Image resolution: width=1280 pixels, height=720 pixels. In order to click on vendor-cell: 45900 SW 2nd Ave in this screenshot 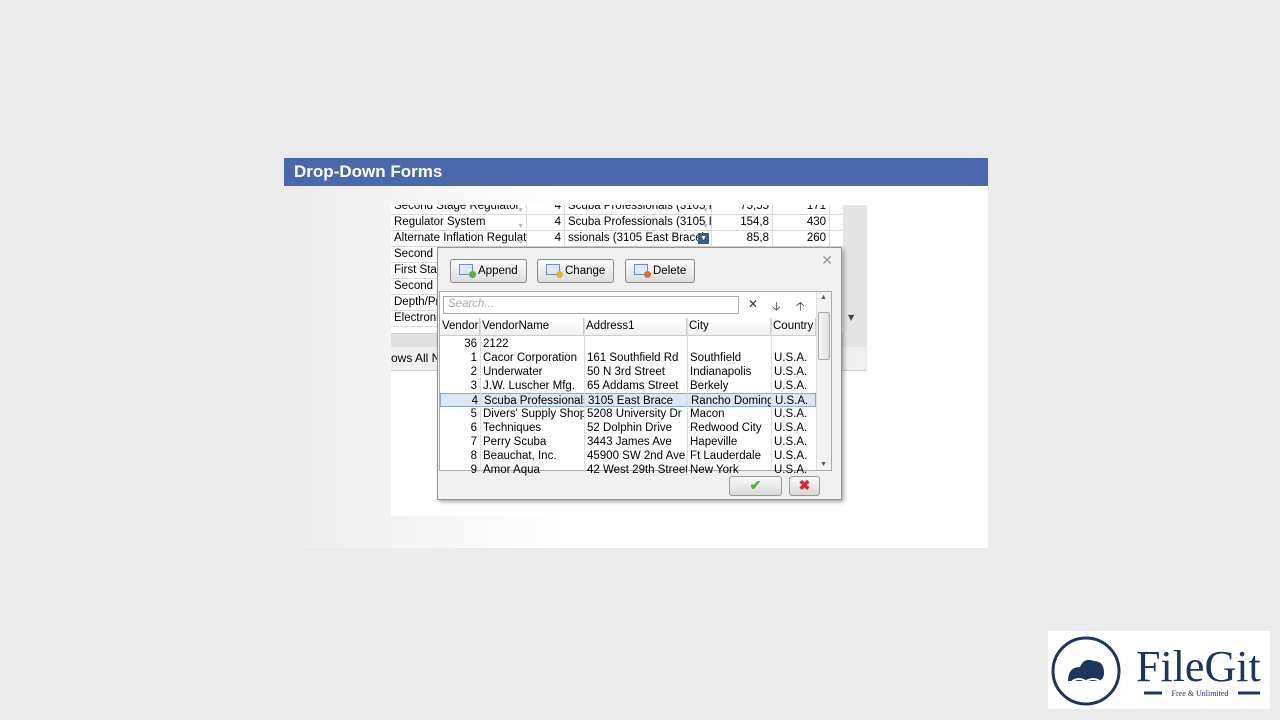, I will do `click(636, 456)`.